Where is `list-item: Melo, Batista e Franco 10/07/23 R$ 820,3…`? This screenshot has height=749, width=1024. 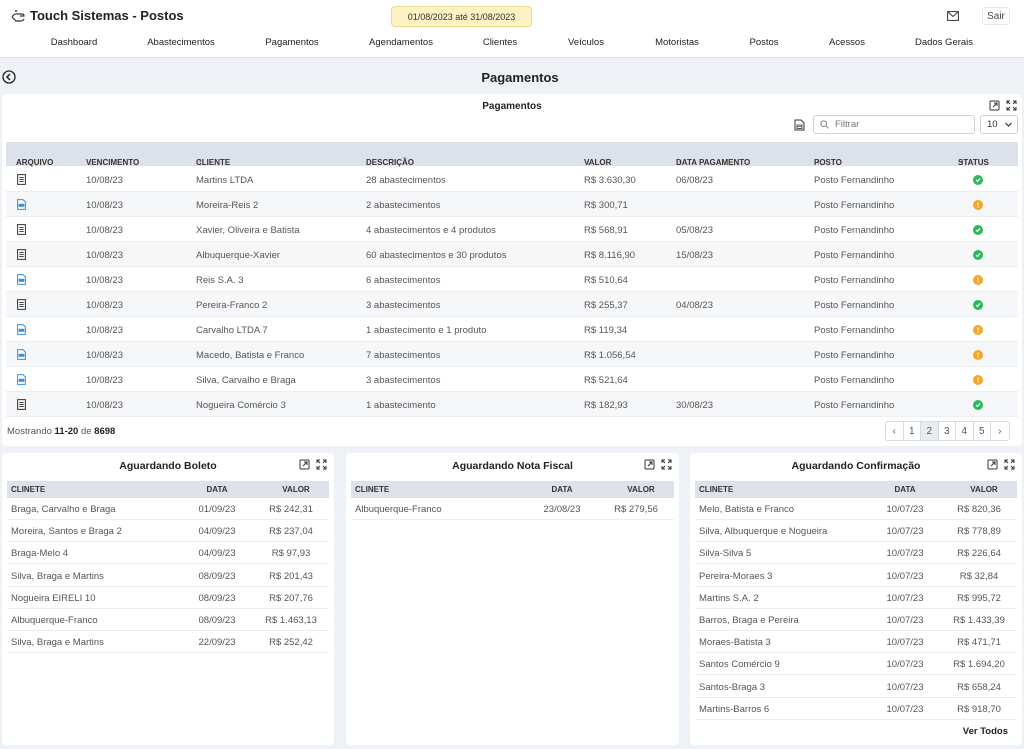
list-item: Melo, Batista e Franco 10/07/23 R$ 820,3… is located at coordinates (856, 509).